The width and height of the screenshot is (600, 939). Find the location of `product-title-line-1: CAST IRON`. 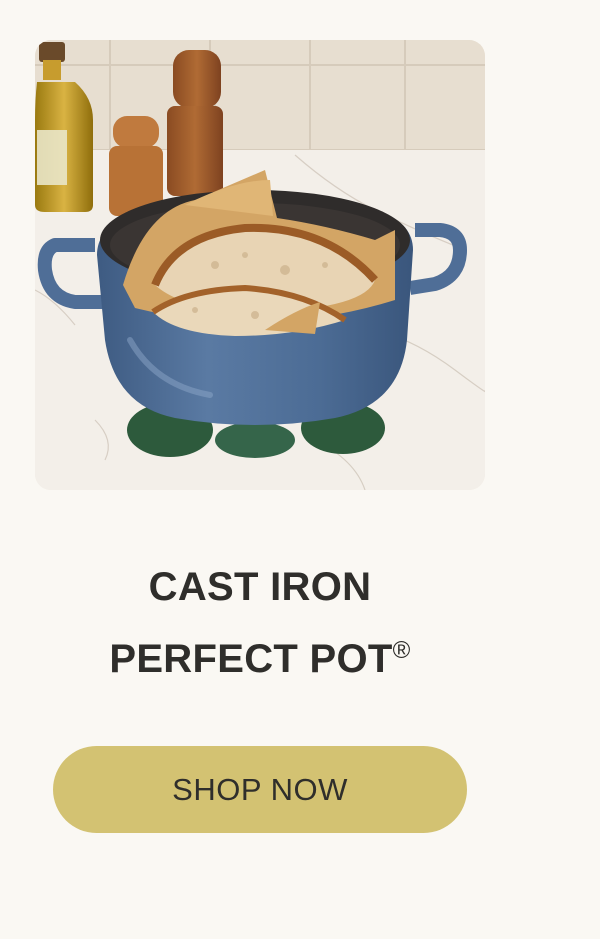

product-title-line-1: CAST IRON is located at coordinates (260, 587).